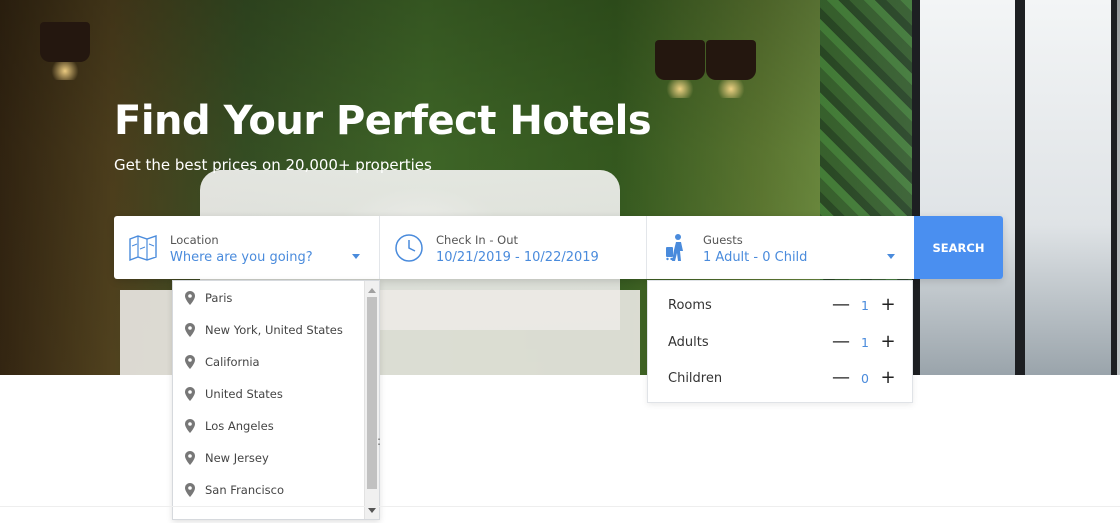 Image resolution: width=1120 pixels, height=523 pixels. I want to click on guest-count: 0, so click(865, 378).